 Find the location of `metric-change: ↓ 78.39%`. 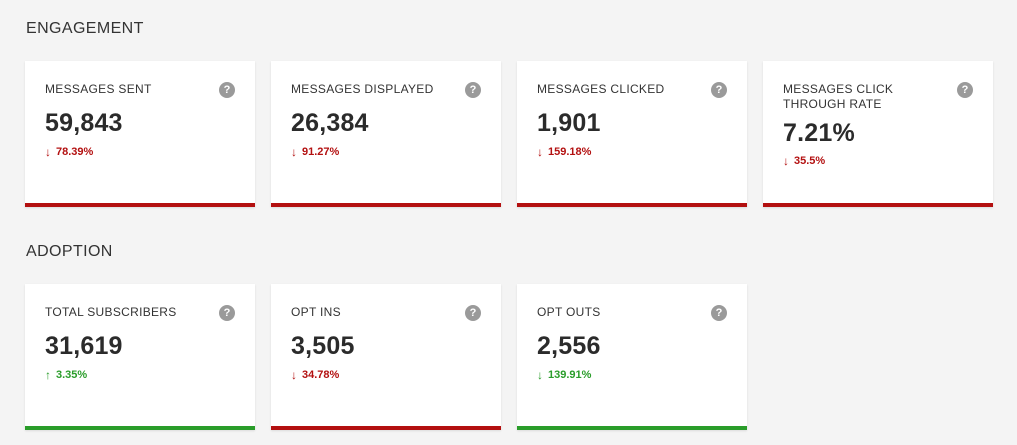

metric-change: ↓ 78.39% is located at coordinates (69, 151).